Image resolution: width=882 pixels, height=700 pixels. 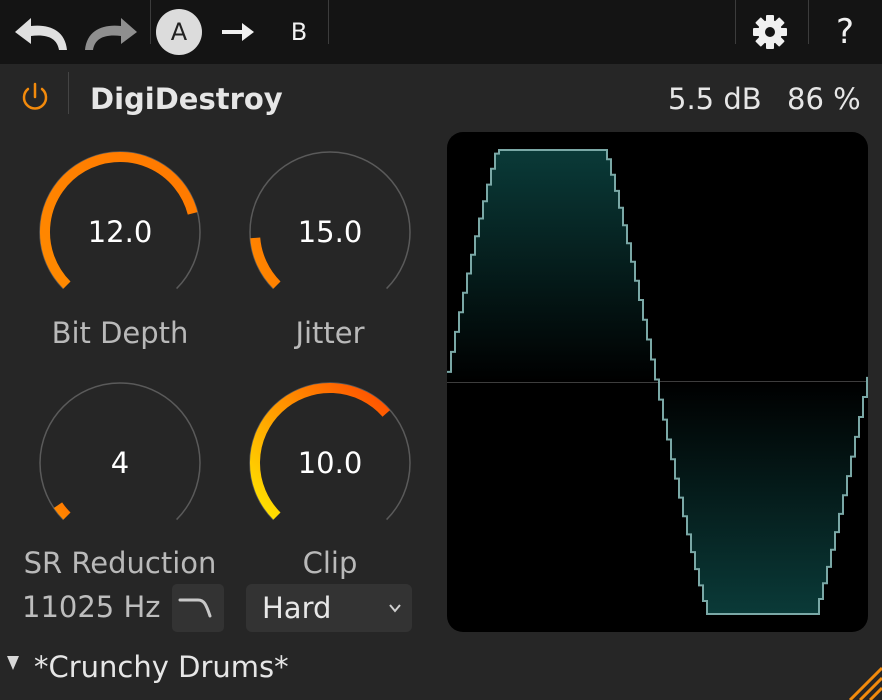 What do you see at coordinates (186, 99) in the screenshot?
I see `plugin-title: DigiDestroy` at bounding box center [186, 99].